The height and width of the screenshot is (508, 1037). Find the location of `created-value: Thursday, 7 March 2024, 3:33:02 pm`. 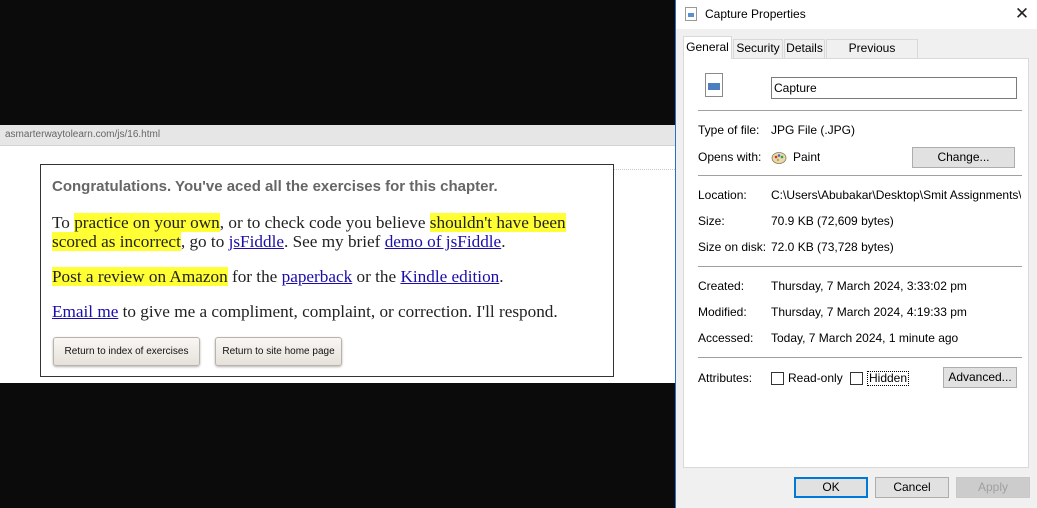

created-value: Thursday, 7 March 2024, 3:33:02 pm is located at coordinates (869, 286).